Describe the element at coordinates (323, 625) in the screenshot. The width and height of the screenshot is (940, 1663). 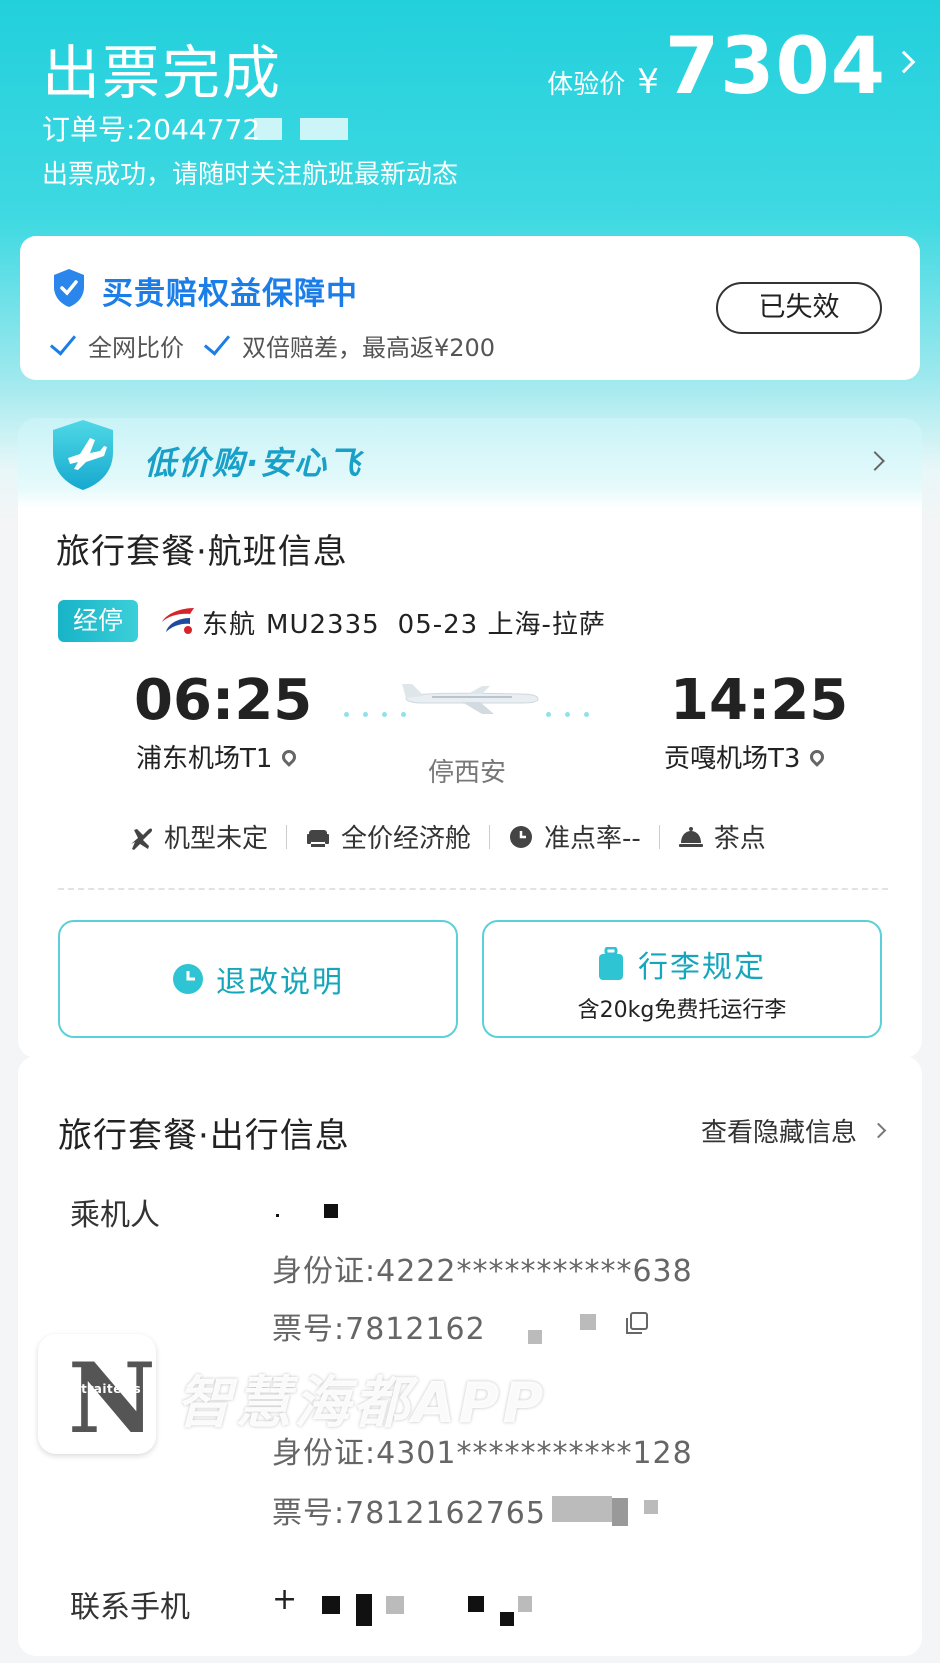
I see `flight-number: MU2335` at that location.